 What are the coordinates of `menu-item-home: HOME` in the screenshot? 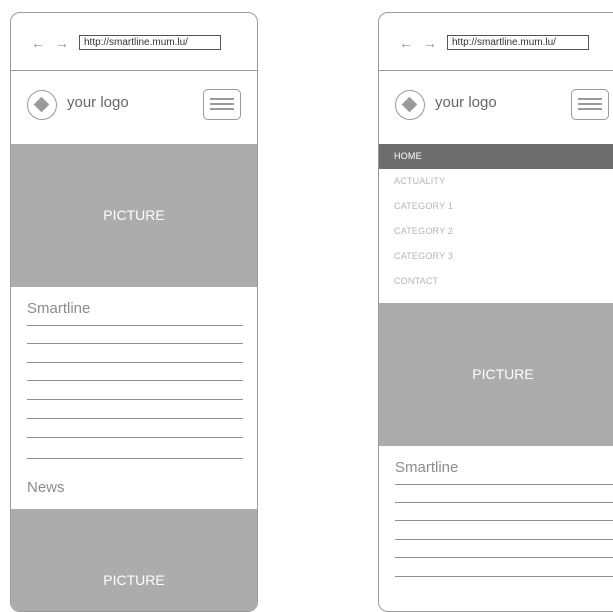 It's located at (496, 156).